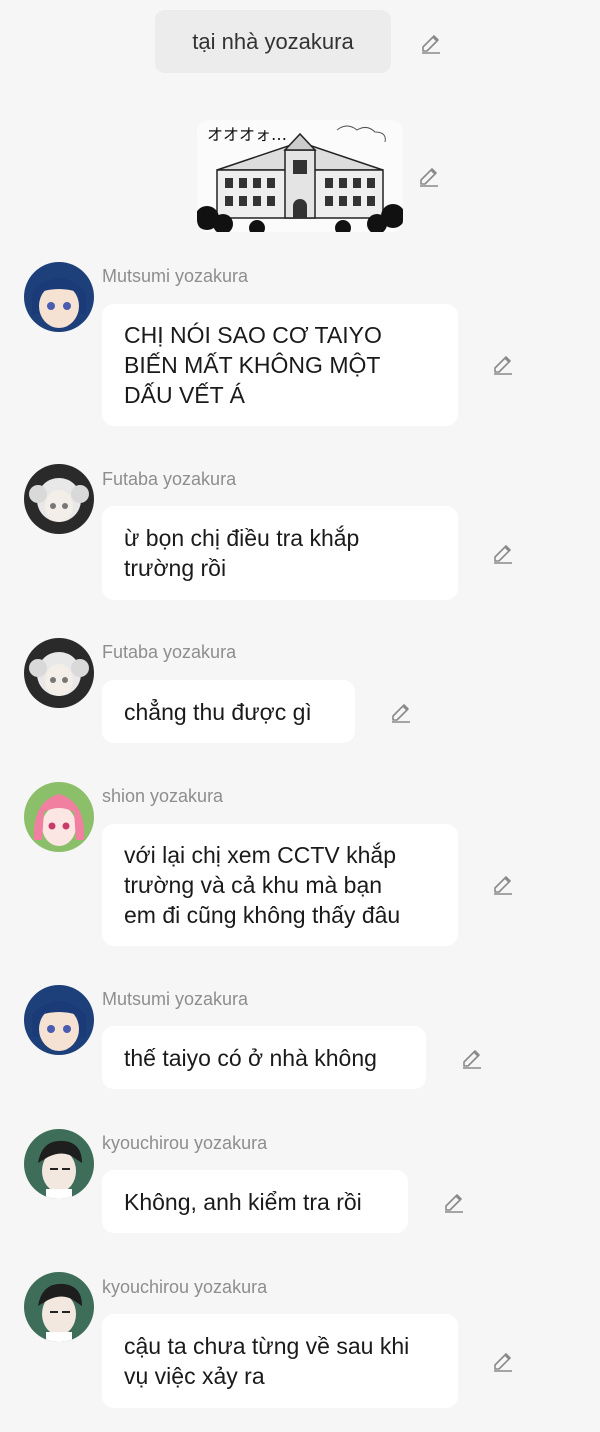 This screenshot has height=1432, width=600. Describe the element at coordinates (163, 796) in the screenshot. I see `sender-name: shion yozakura` at that location.